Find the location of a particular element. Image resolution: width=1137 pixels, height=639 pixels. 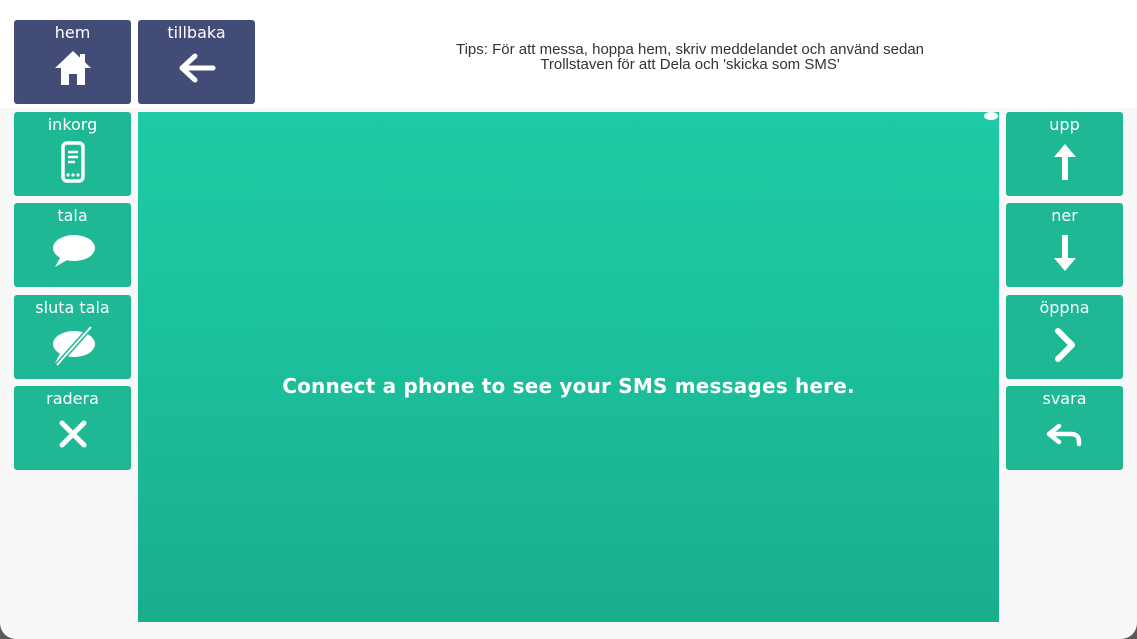

arrow-left-icon is located at coordinates (197, 68).